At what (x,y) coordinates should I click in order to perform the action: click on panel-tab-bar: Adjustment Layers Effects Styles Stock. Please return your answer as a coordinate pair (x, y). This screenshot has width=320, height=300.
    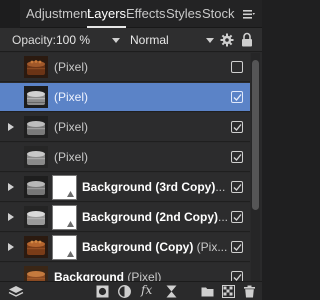
    Looking at the image, I should click on (131, 14).